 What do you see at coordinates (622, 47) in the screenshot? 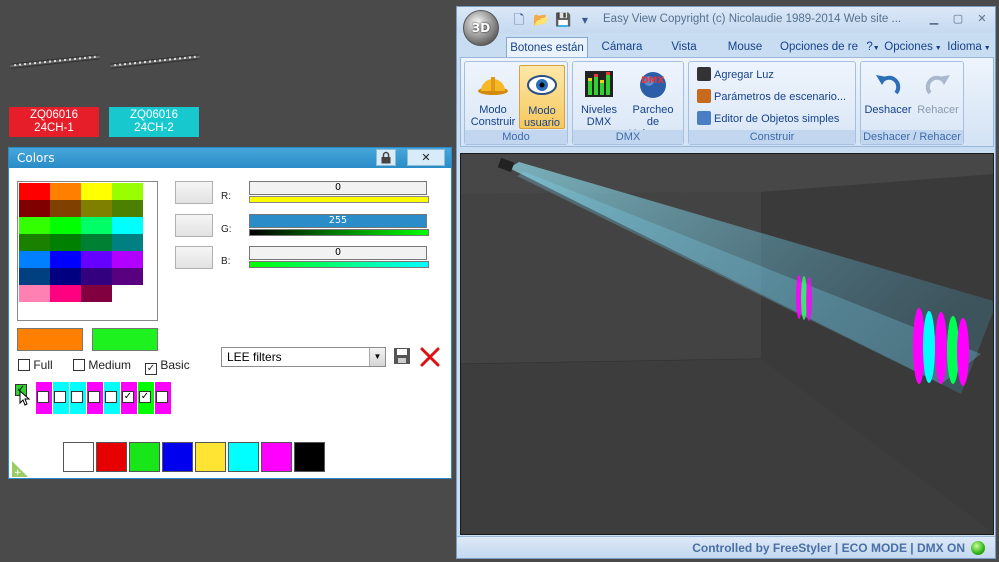
I see `tab-camara: Cámara` at bounding box center [622, 47].